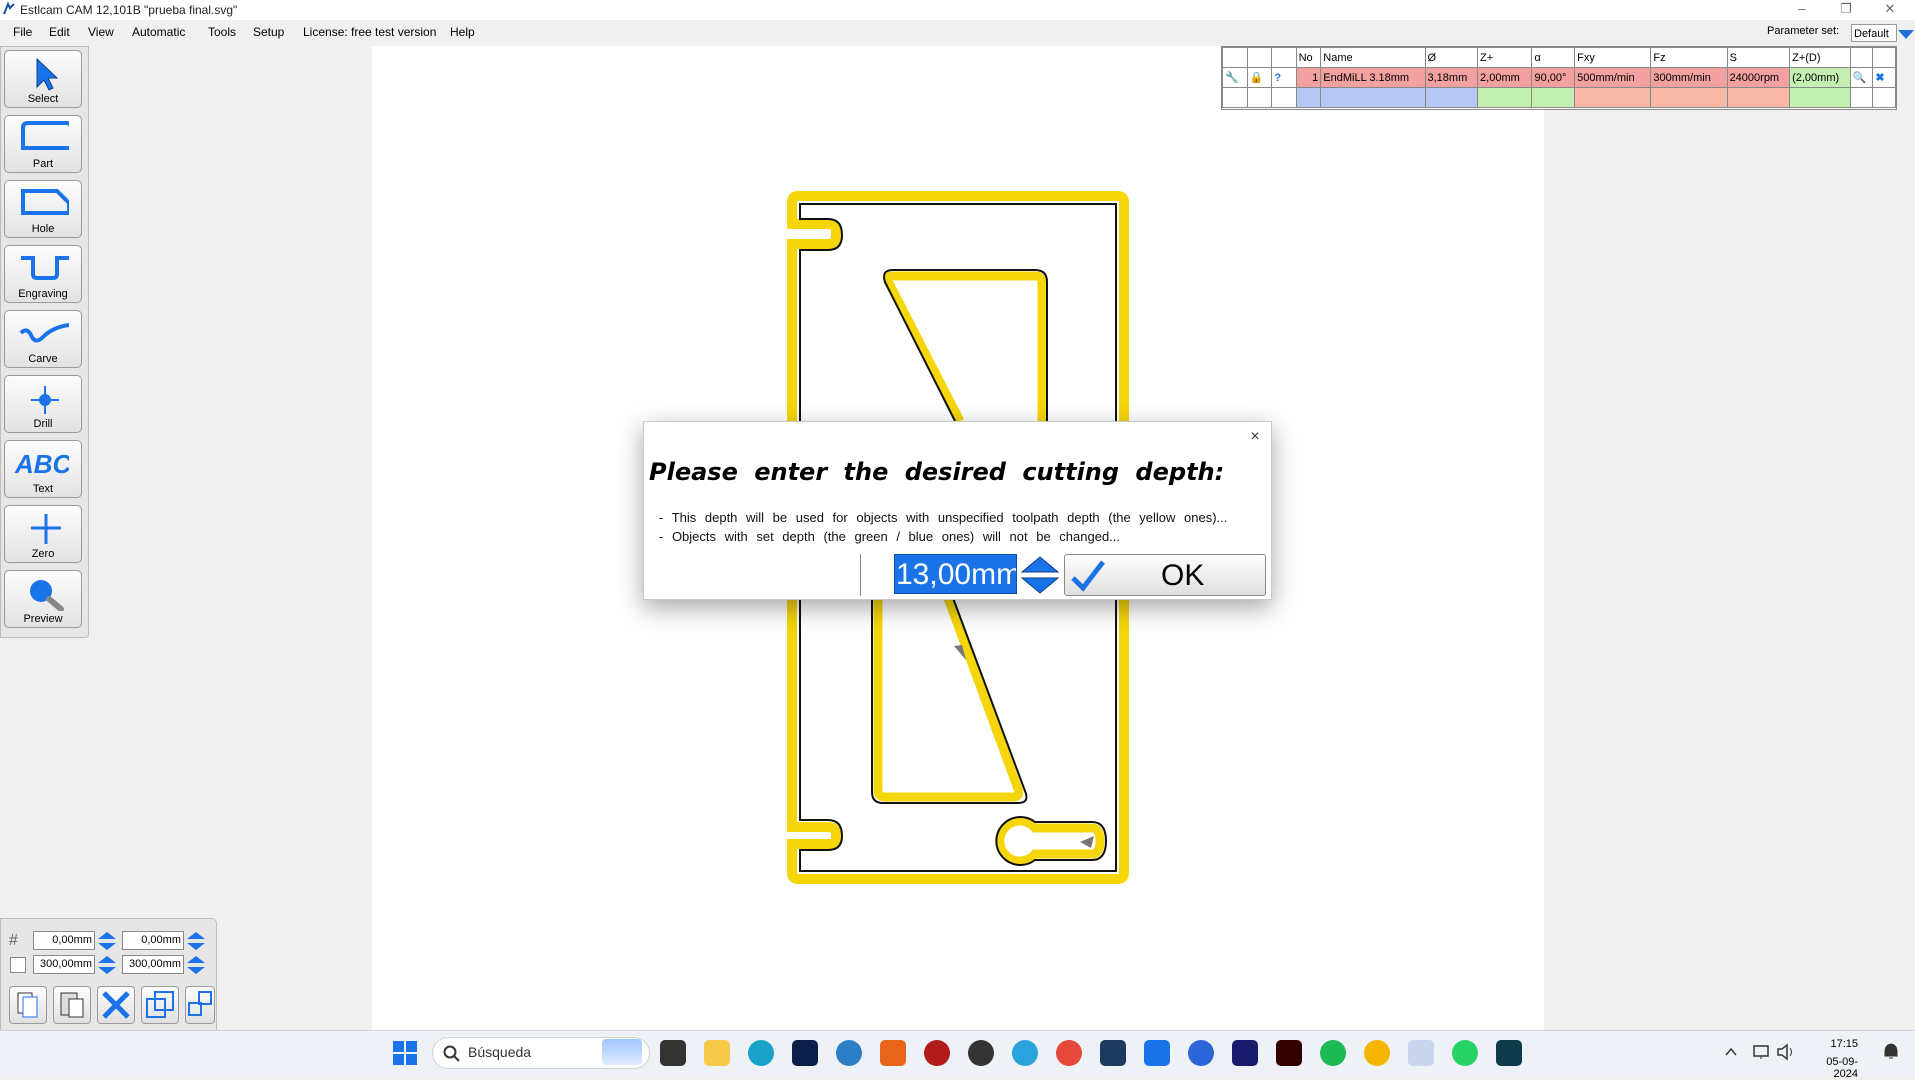 Image resolution: width=1915 pixels, height=1080 pixels. I want to click on volume-icon, so click(1786, 1052).